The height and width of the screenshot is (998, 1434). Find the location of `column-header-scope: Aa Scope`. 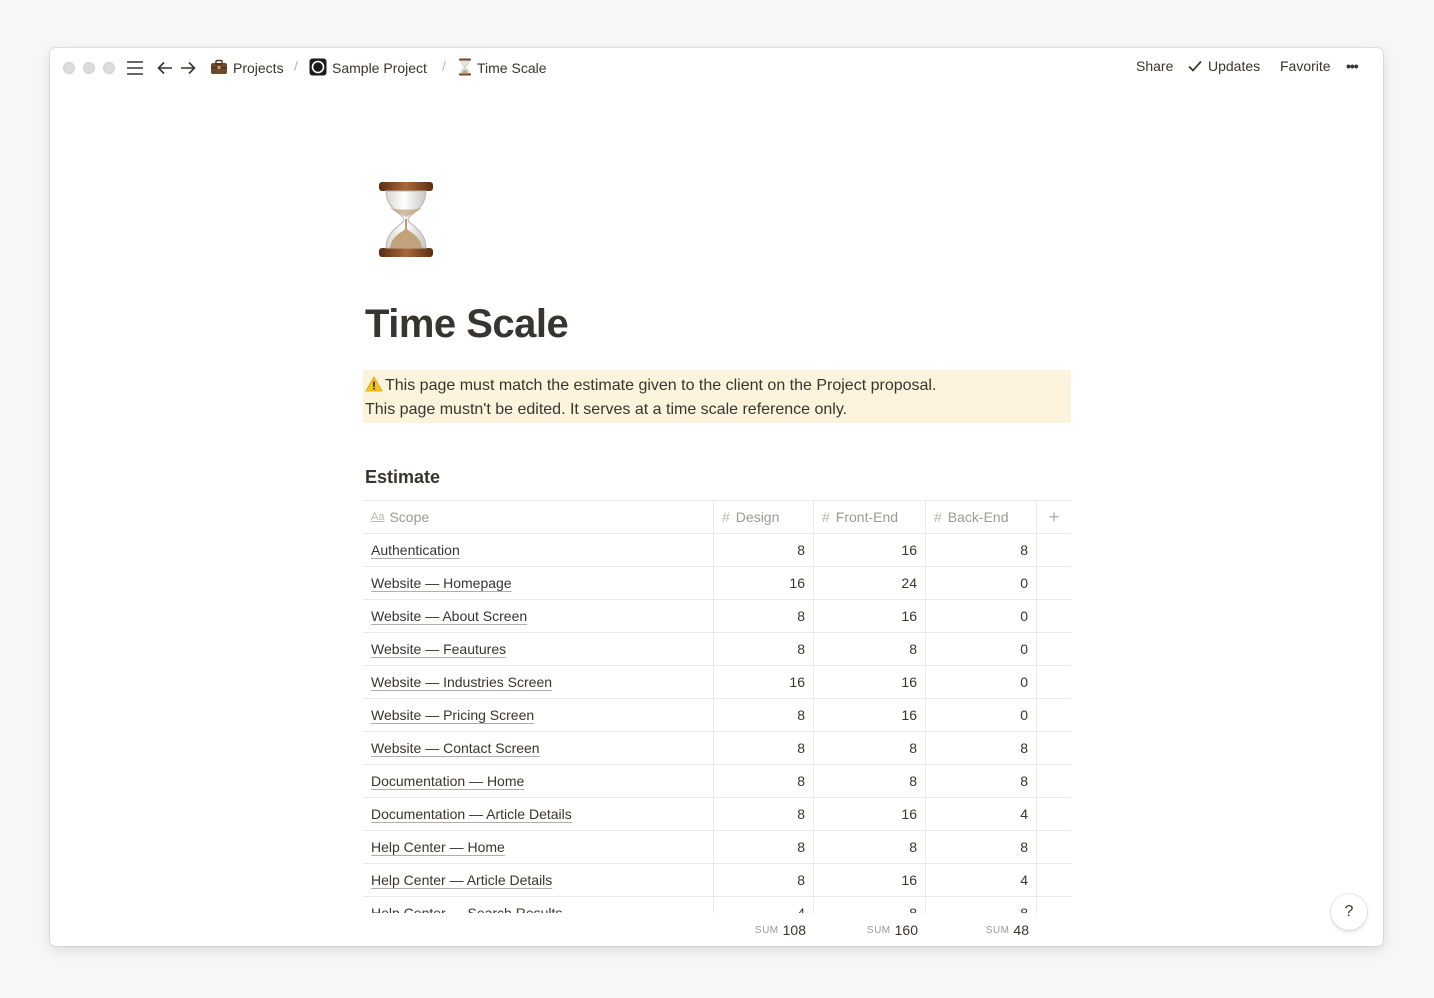

column-header-scope: Aa Scope is located at coordinates (538, 517).